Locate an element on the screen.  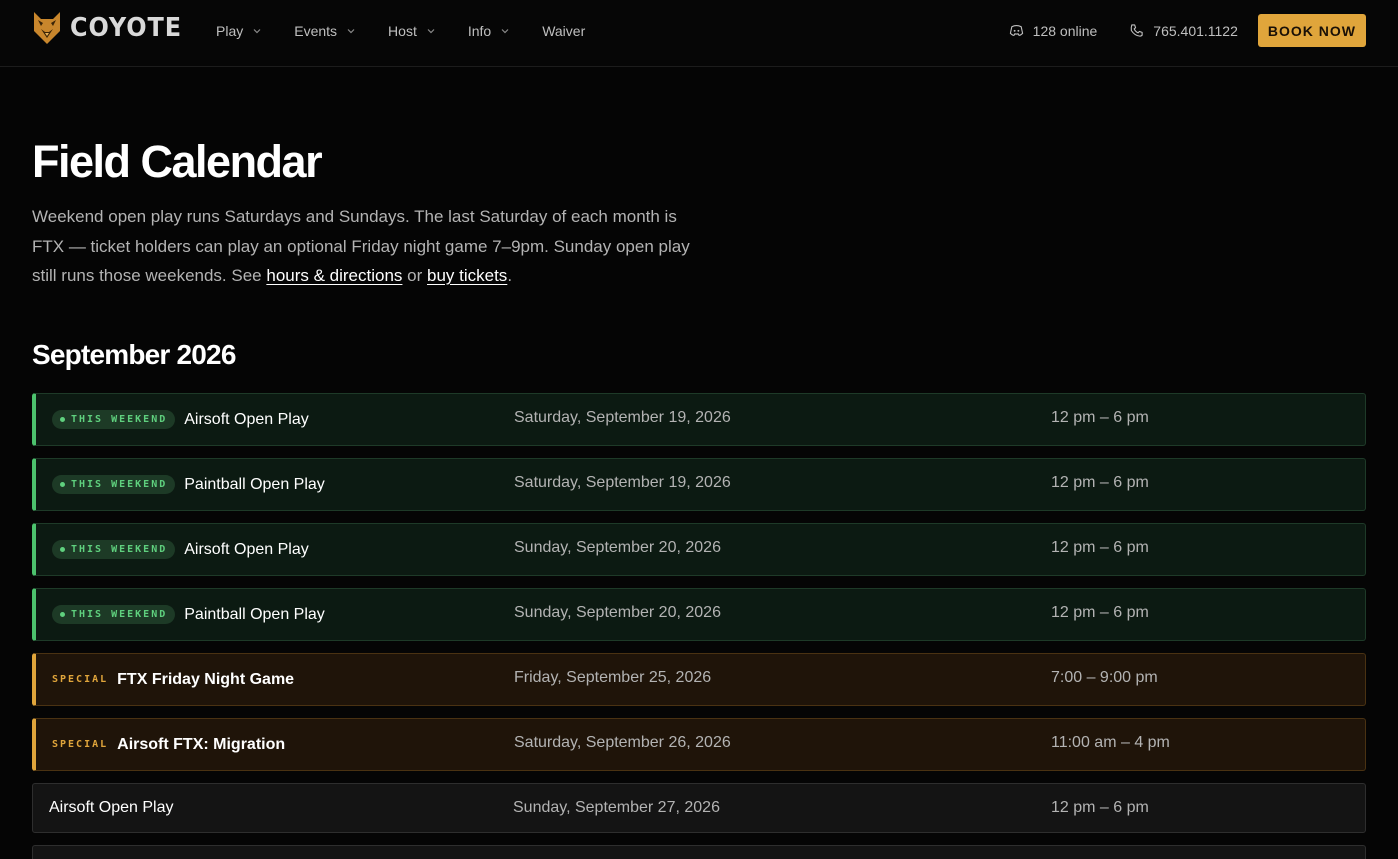
event-title-group: SPECIAL FTX Friday Night Game is located at coordinates (173, 679).